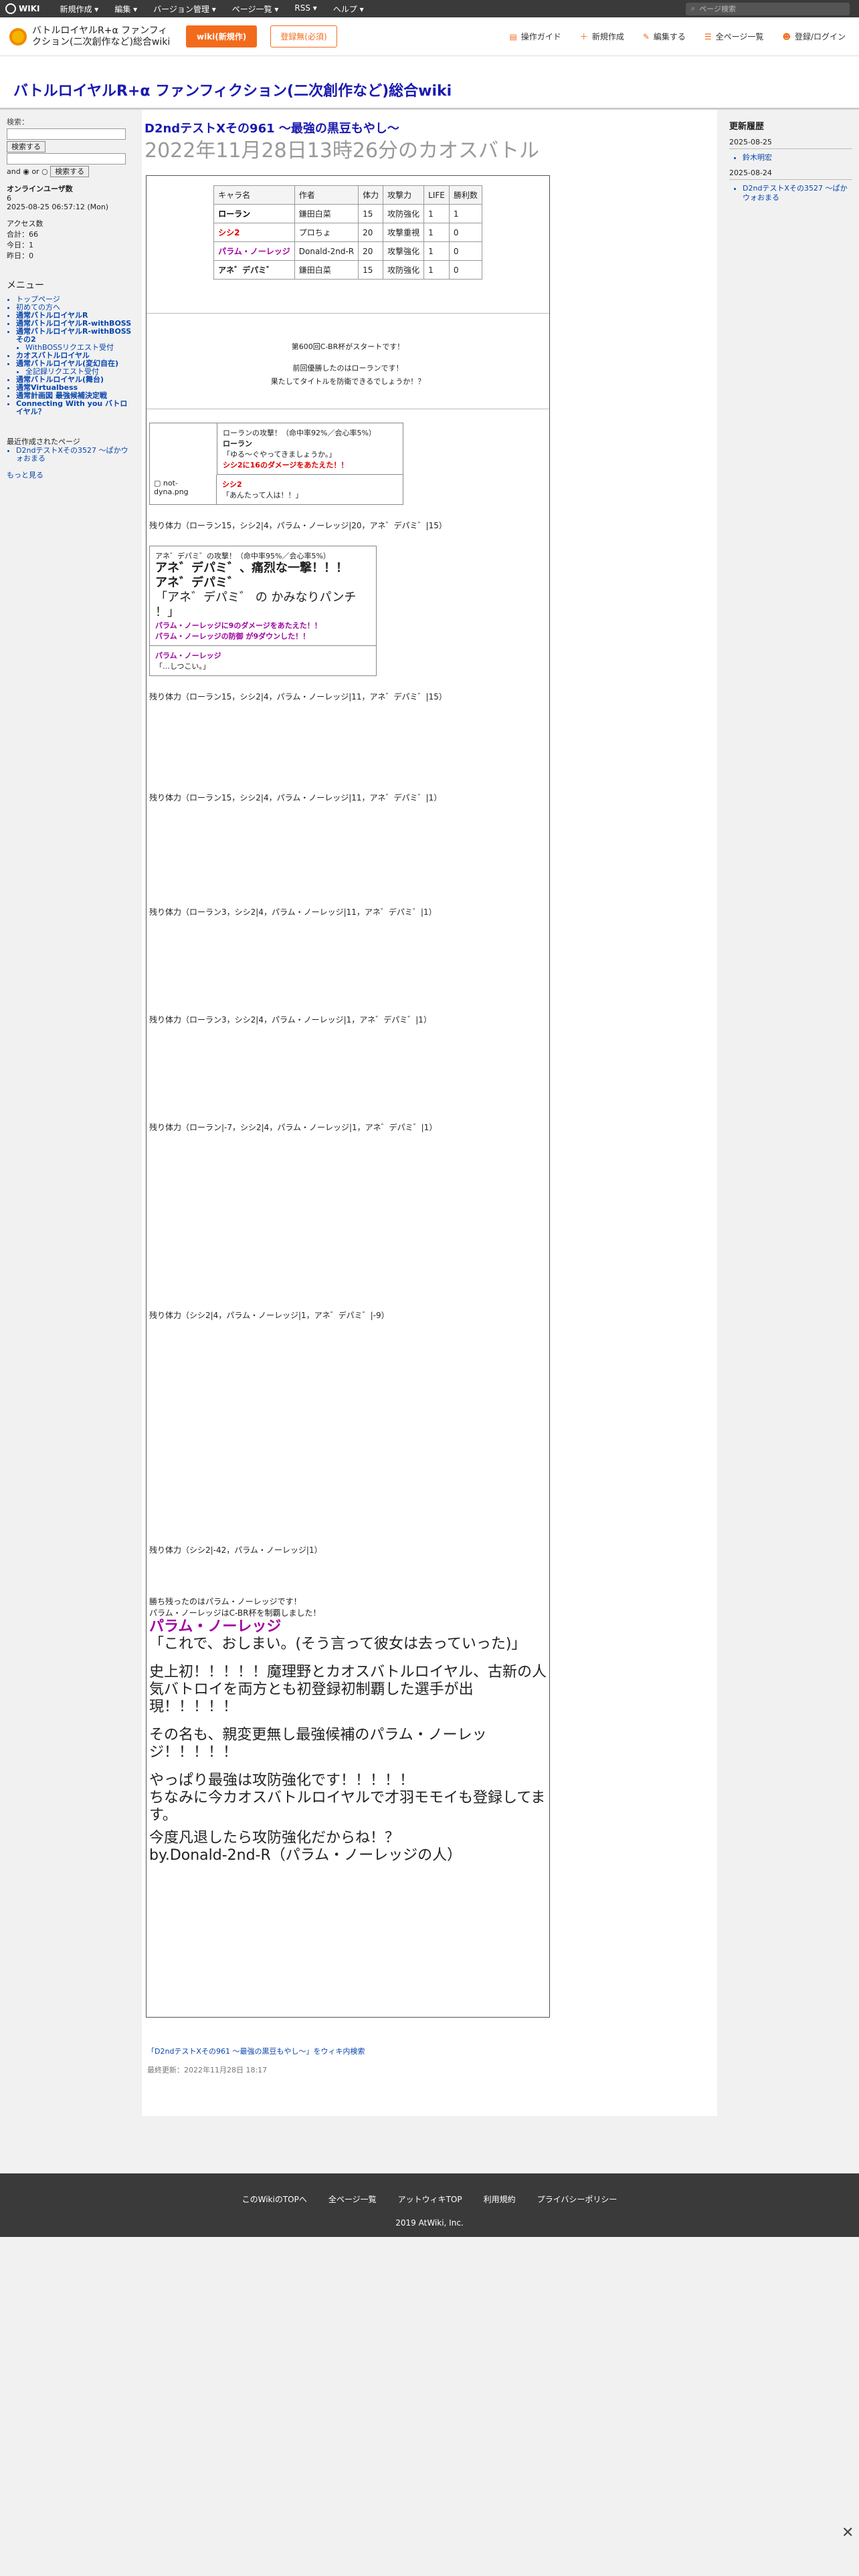 This screenshot has height=2576, width=859. I want to click on footer-link: アットウィキTOP, so click(430, 2199).